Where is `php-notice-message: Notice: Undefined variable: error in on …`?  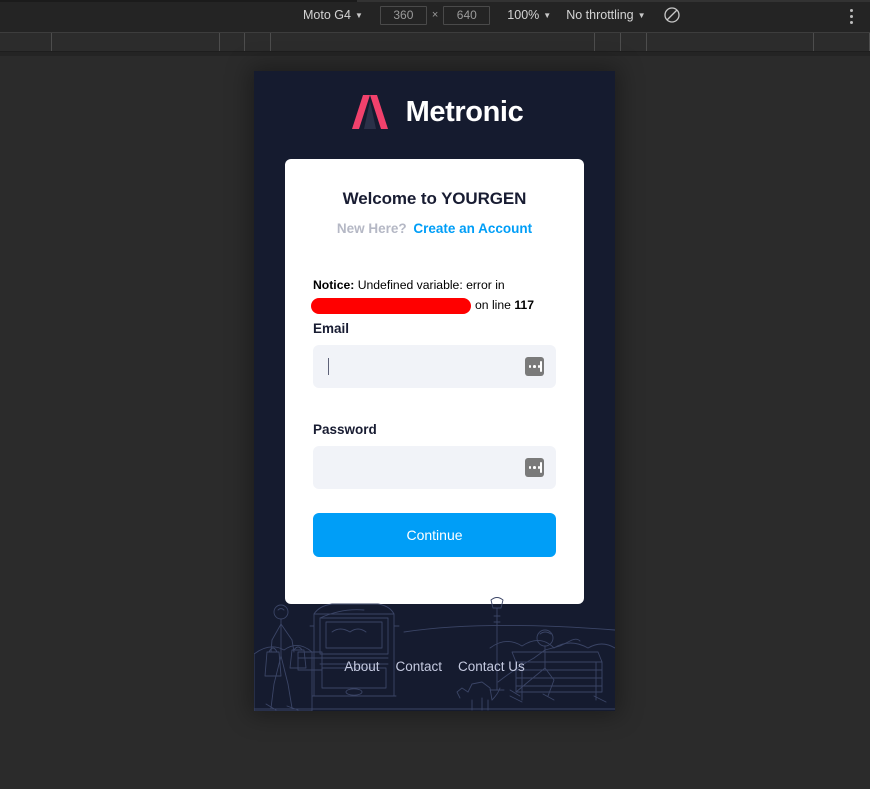 php-notice-message: Notice: Undefined variable: error in on … is located at coordinates (433, 295).